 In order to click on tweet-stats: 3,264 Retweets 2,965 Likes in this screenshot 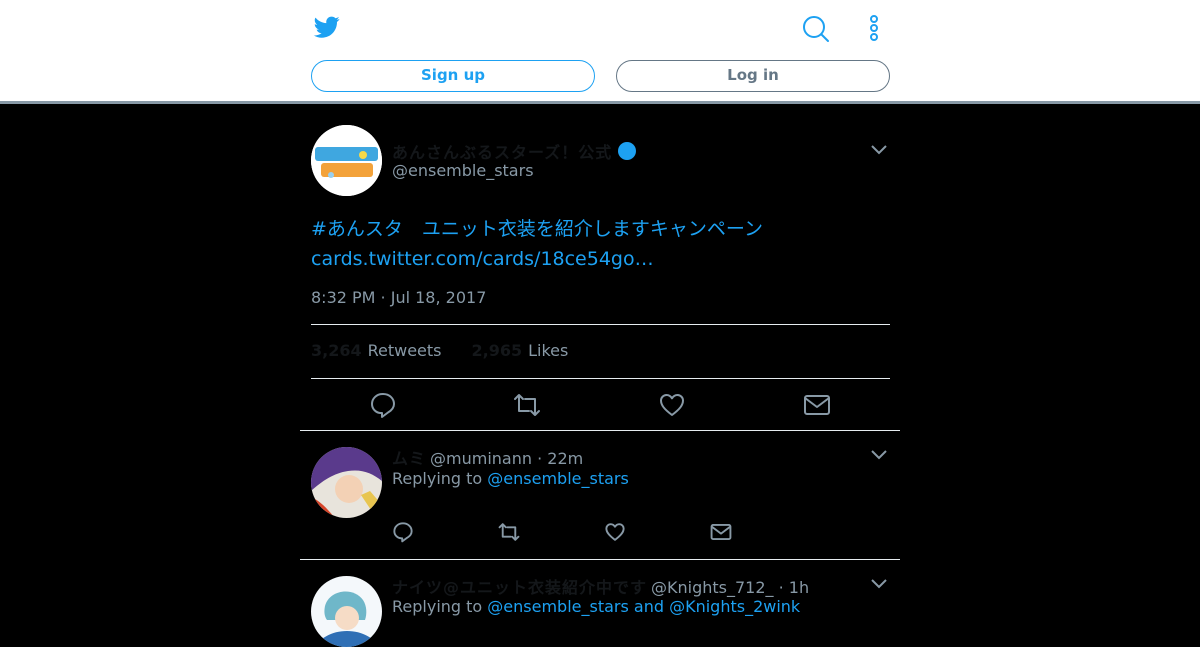, I will do `click(439, 350)`.